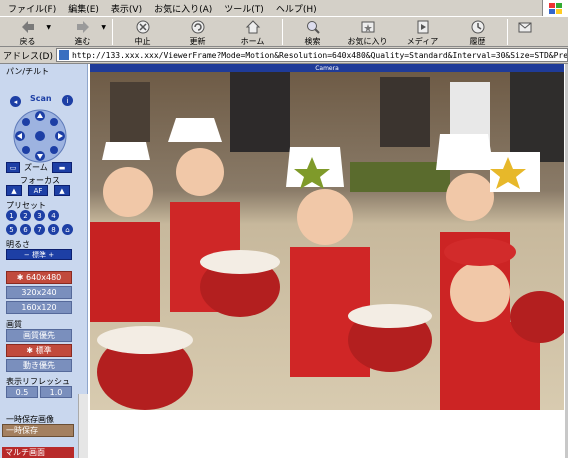 The width and height of the screenshot is (568, 458). What do you see at coordinates (367, 41) in the screenshot?
I see `favorites-label: お気に入り` at bounding box center [367, 41].